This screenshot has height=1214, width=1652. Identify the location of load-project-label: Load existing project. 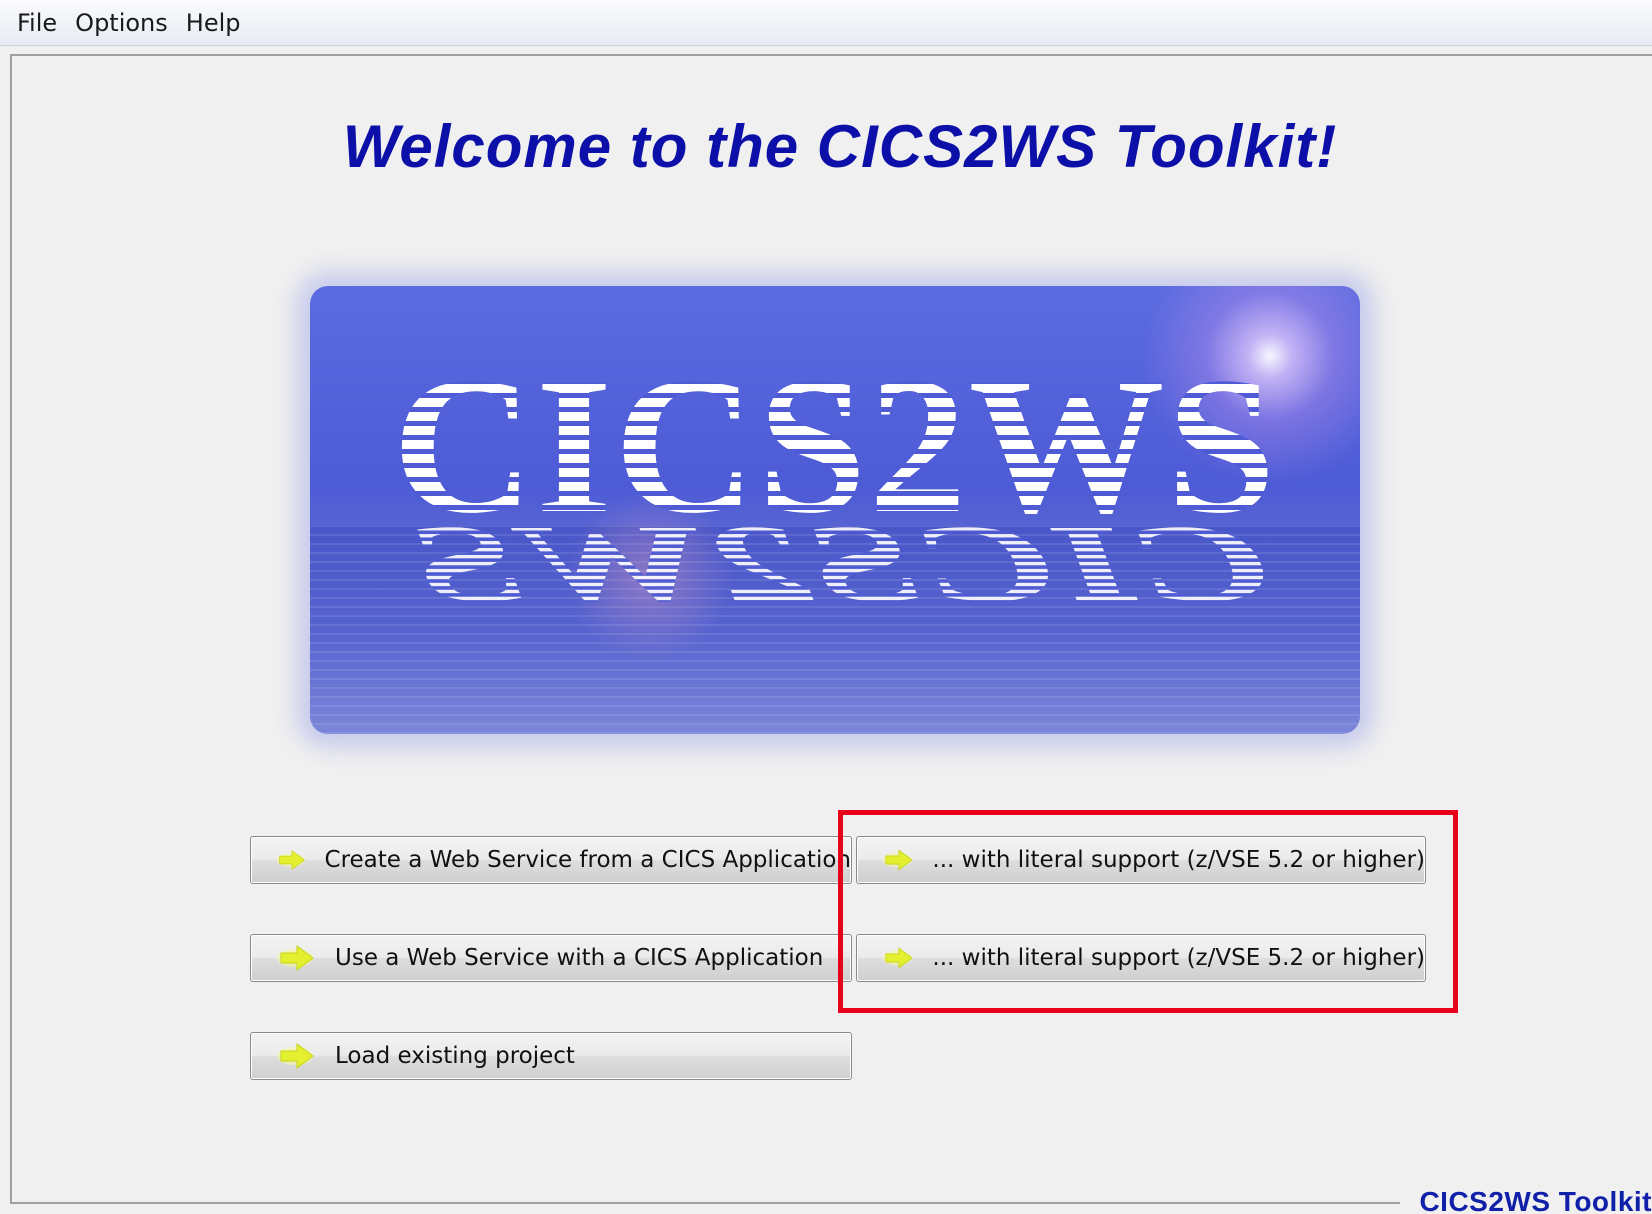
(455, 1056).